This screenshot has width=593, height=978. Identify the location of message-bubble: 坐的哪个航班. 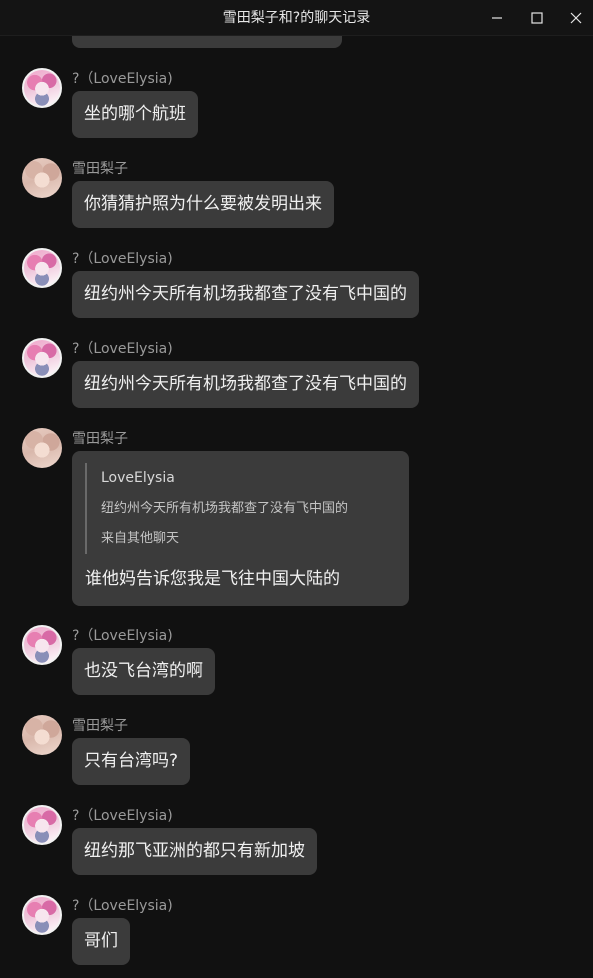
(135, 114).